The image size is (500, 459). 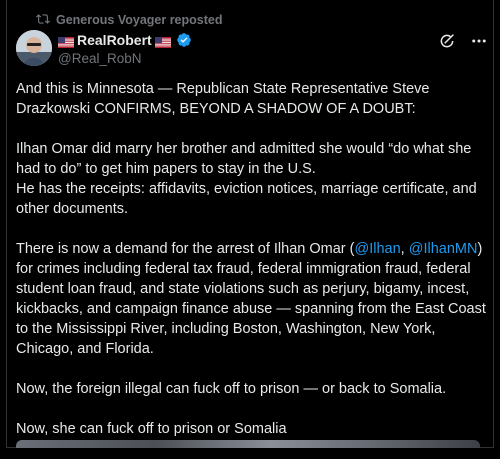 I want to click on post-text-segment: ,, so click(x=404, y=249).